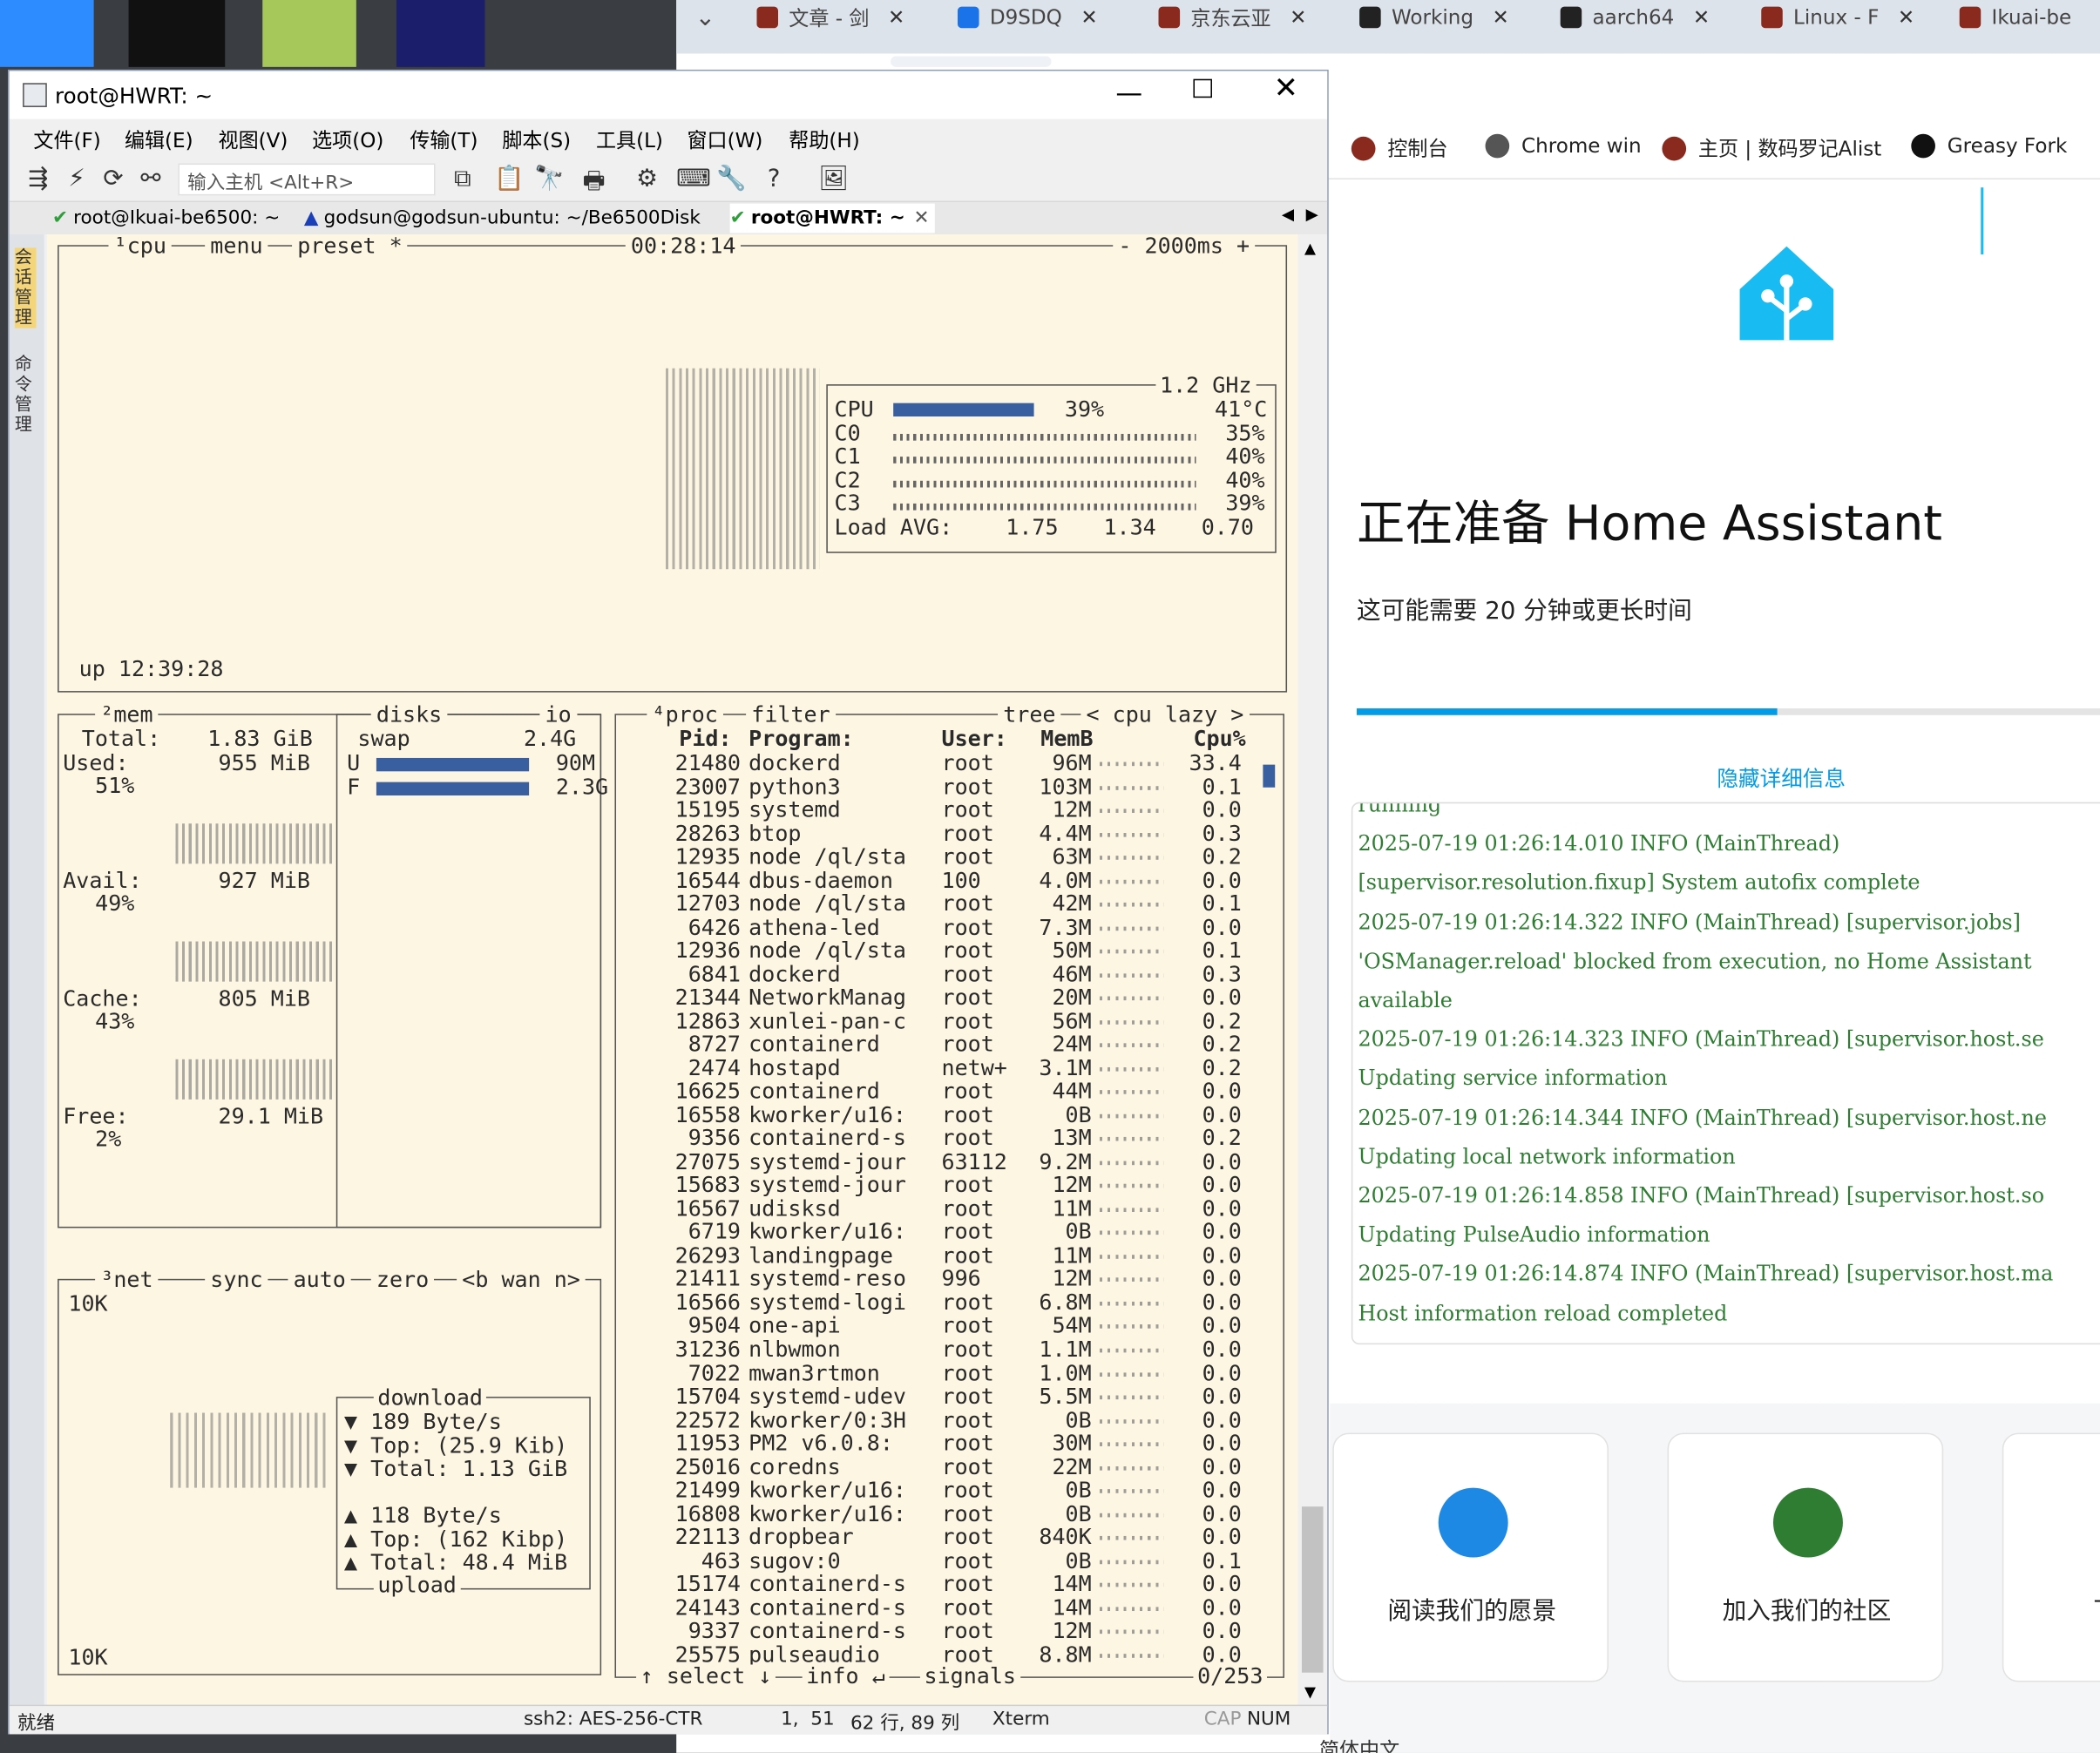 Image resolution: width=2100 pixels, height=1753 pixels. I want to click on table-row: 7022 mwan3rtmon root 1.0M 0.0, so click(944, 1372).